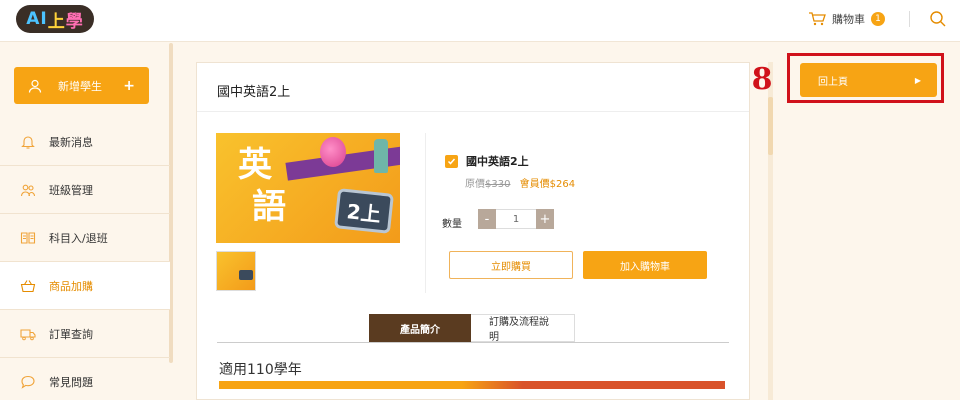  I want to click on sidebar-item-label: 班級管理, so click(71, 190).